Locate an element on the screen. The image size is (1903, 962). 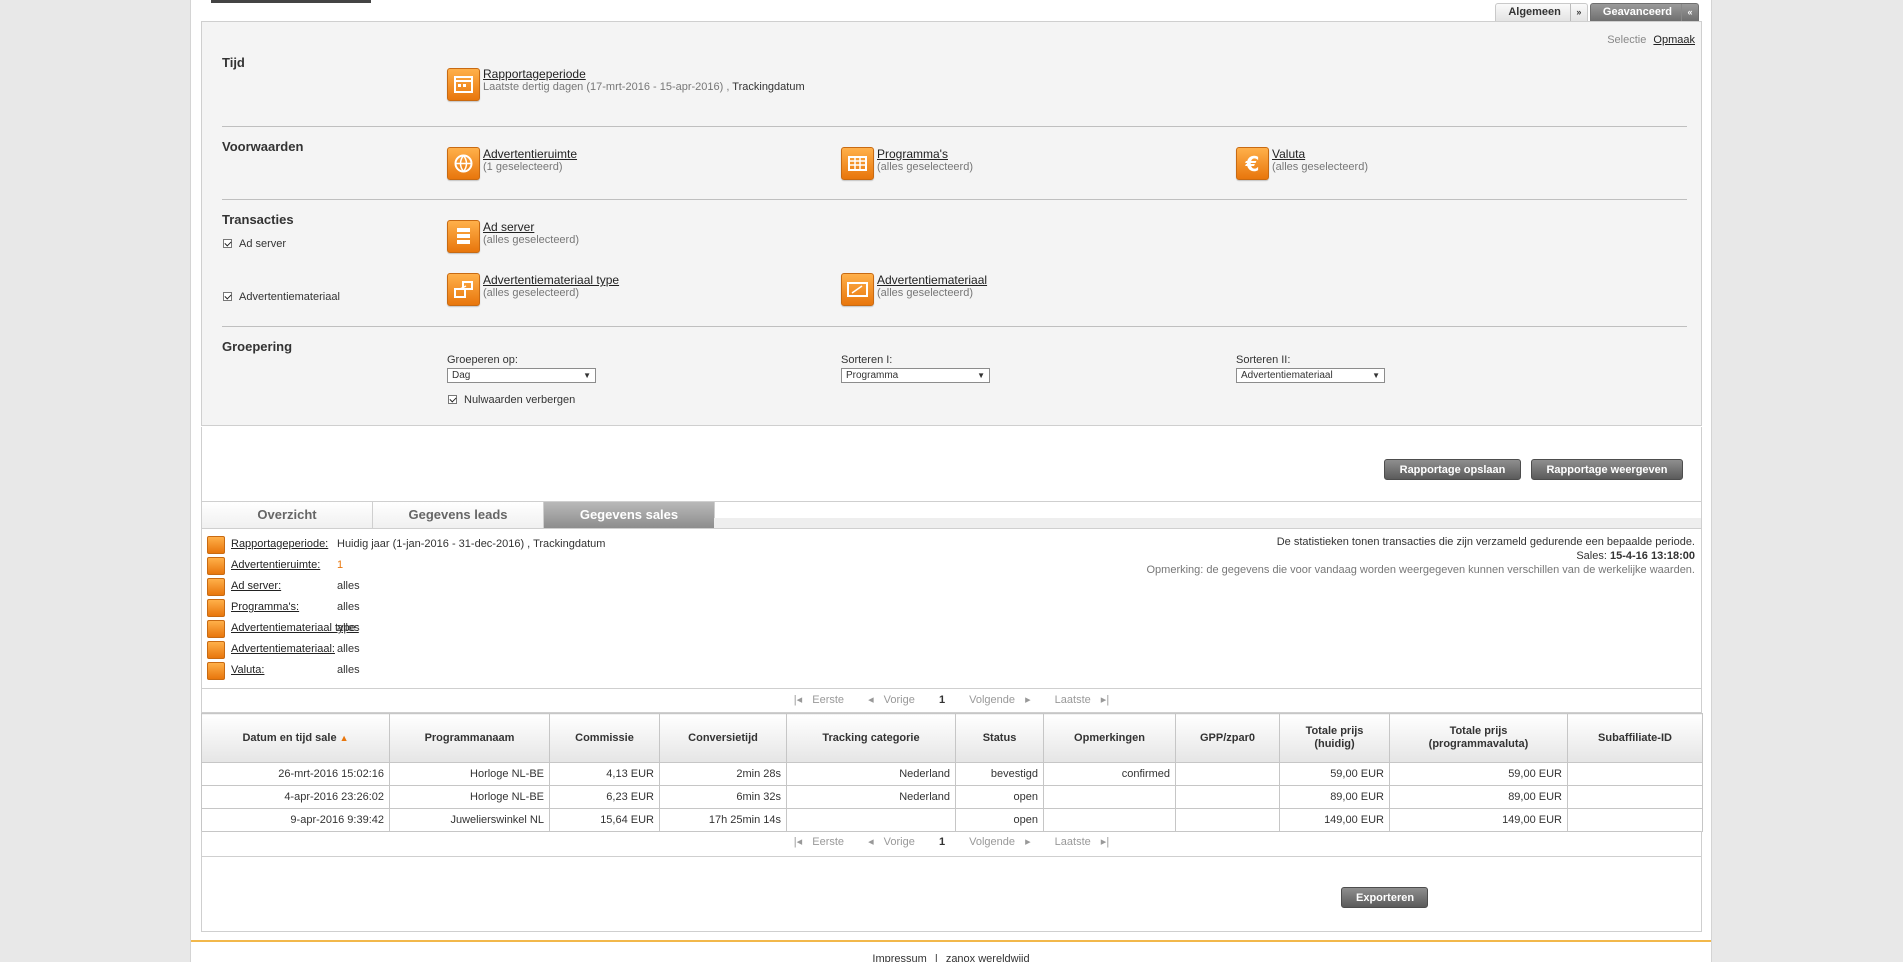
cell-opmerkingen is located at coordinates (1109, 797).